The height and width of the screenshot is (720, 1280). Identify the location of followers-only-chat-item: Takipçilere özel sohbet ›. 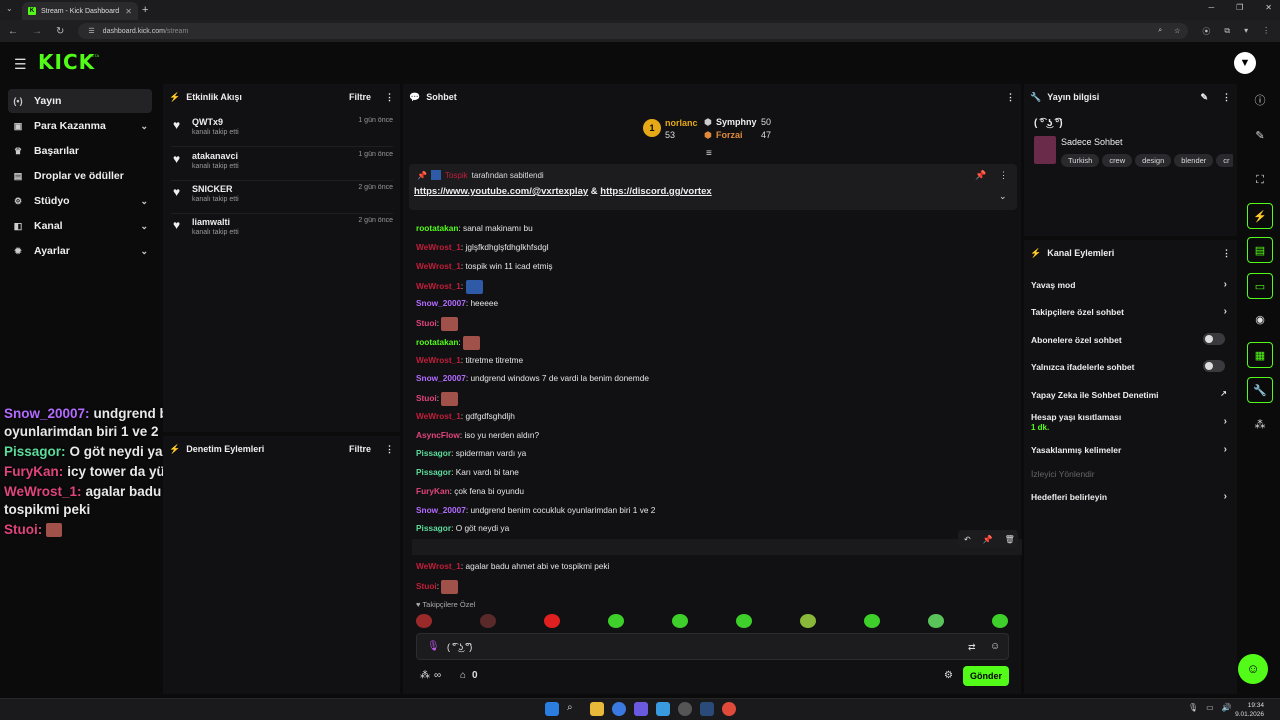
(1131, 311).